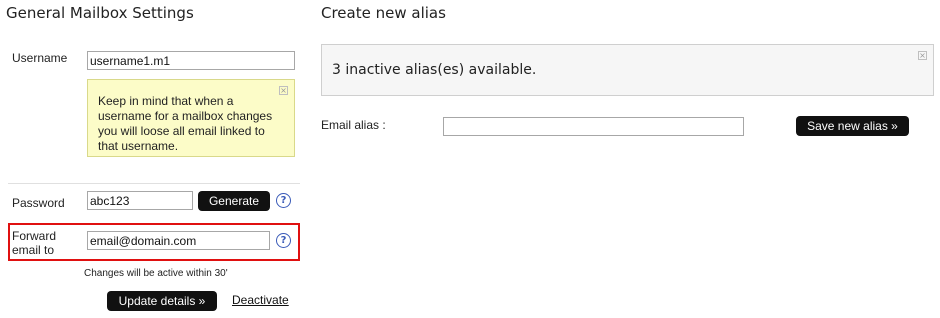  Describe the element at coordinates (353, 125) in the screenshot. I see `email-alias-label: Email alias :` at that location.